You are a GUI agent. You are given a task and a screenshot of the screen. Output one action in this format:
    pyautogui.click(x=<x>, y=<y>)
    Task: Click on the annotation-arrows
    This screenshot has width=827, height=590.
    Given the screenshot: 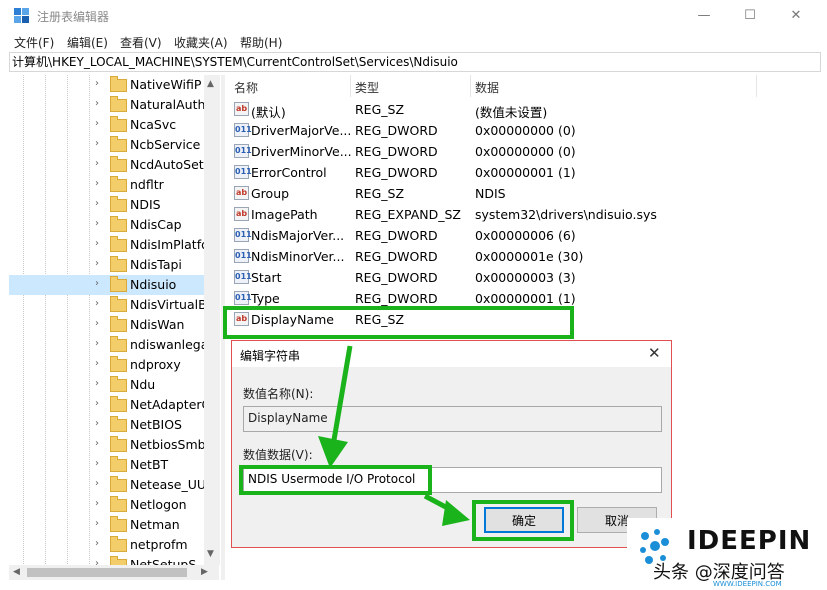 What is the action you would take?
    pyautogui.click(x=394, y=435)
    